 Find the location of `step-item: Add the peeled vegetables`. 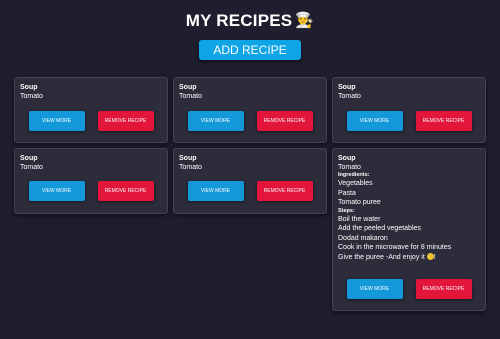

step-item: Add the peeled vegetables is located at coordinates (379, 228).